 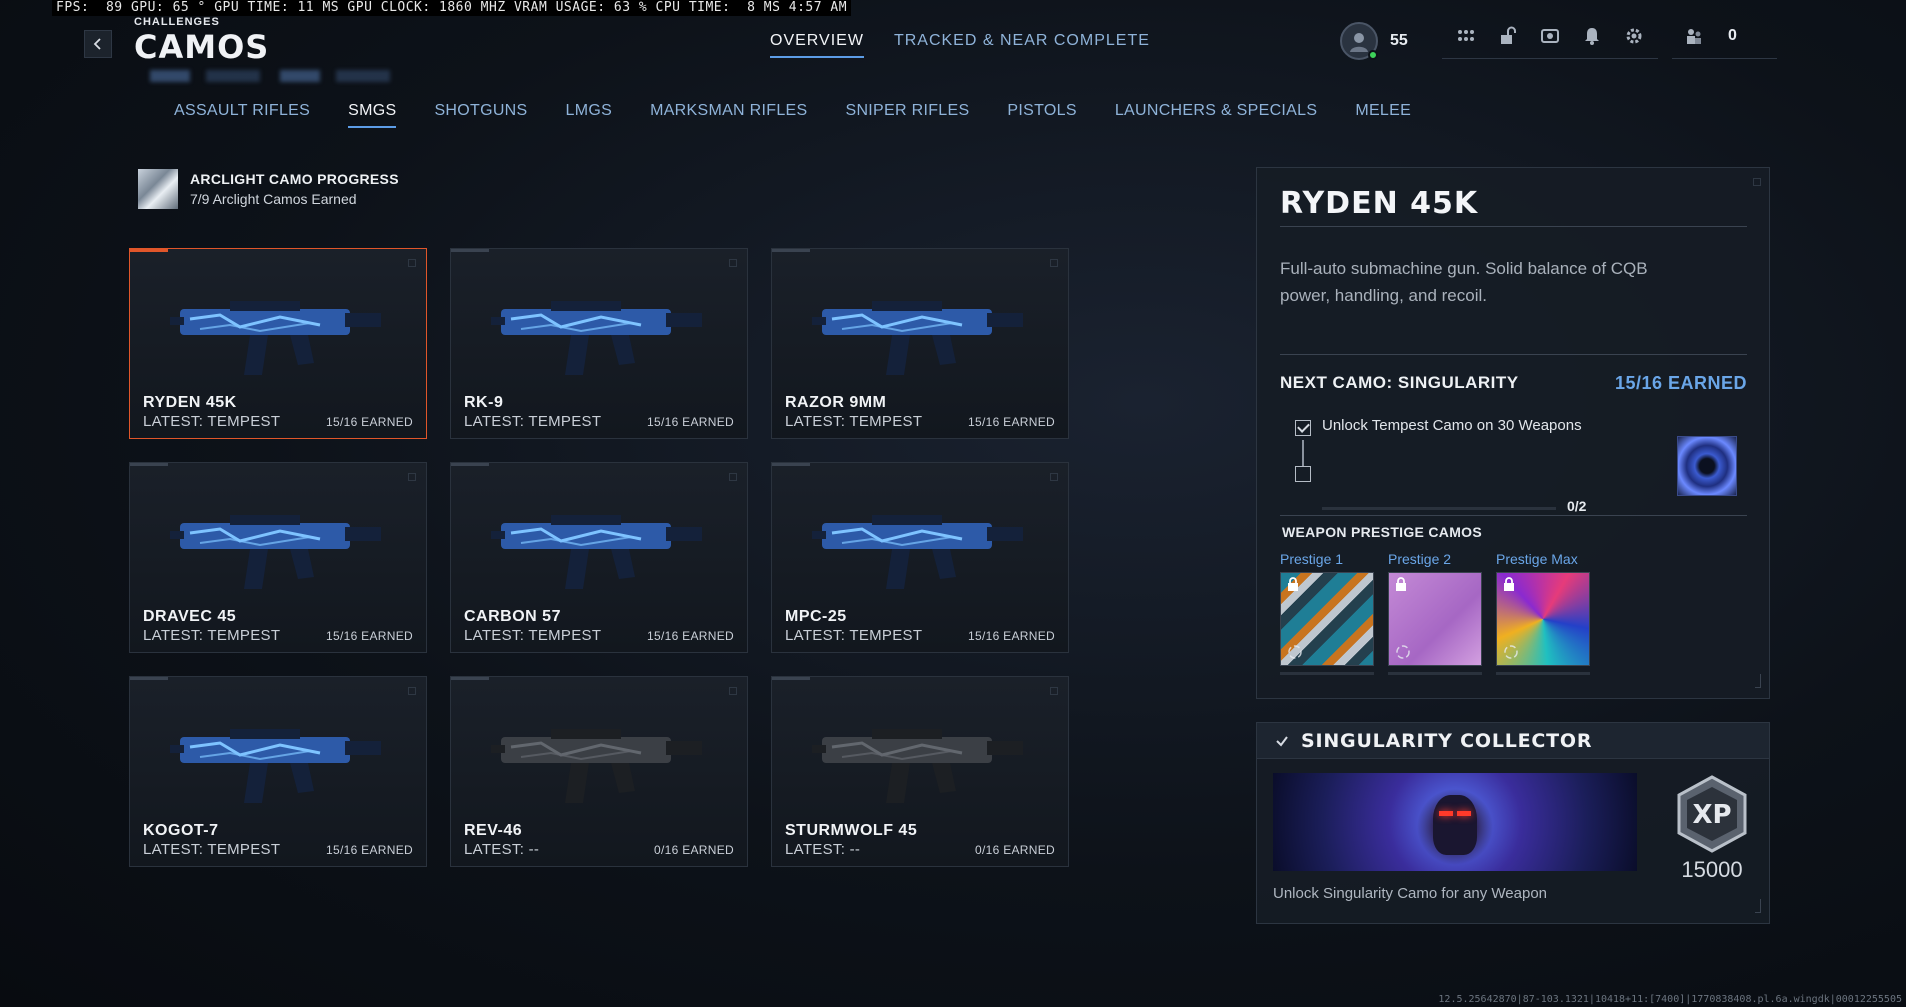 I want to click on video-icon, so click(x=1550, y=36).